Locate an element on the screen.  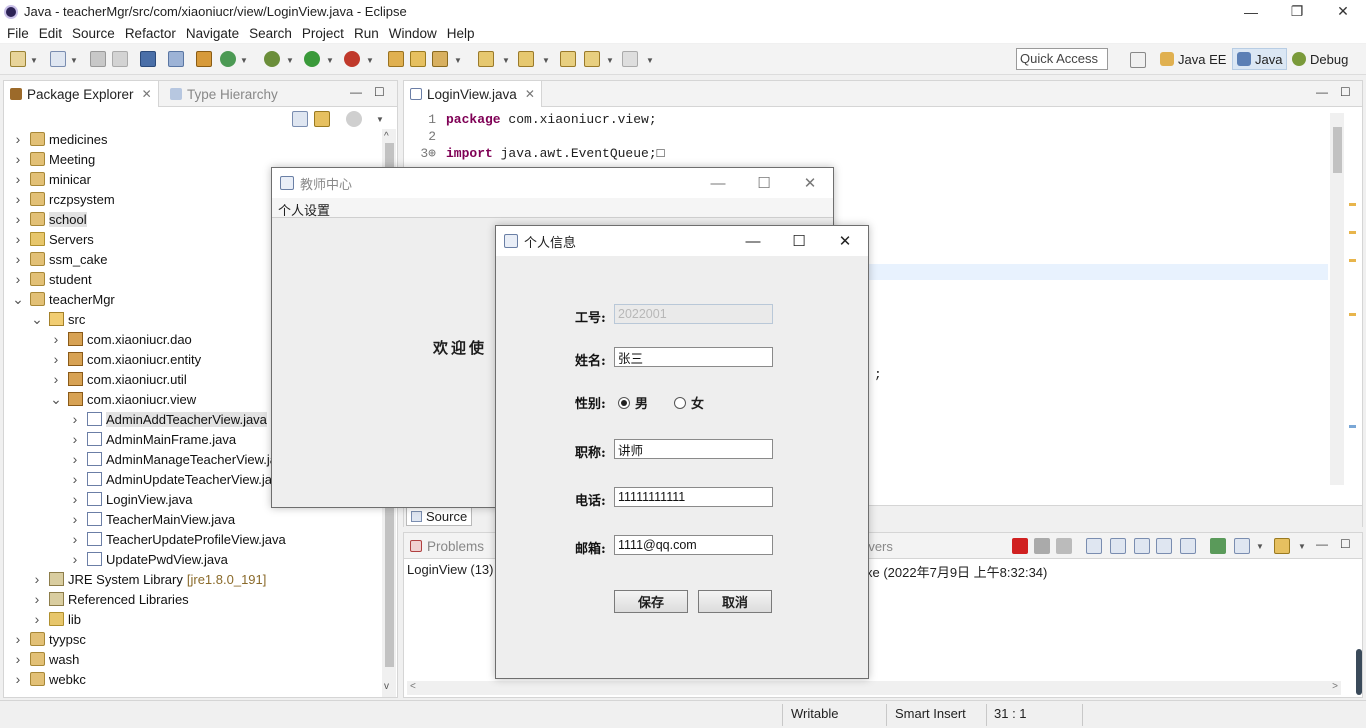
prev-annotation-dropdown-icon: ▼ is located at coordinates (546, 60).